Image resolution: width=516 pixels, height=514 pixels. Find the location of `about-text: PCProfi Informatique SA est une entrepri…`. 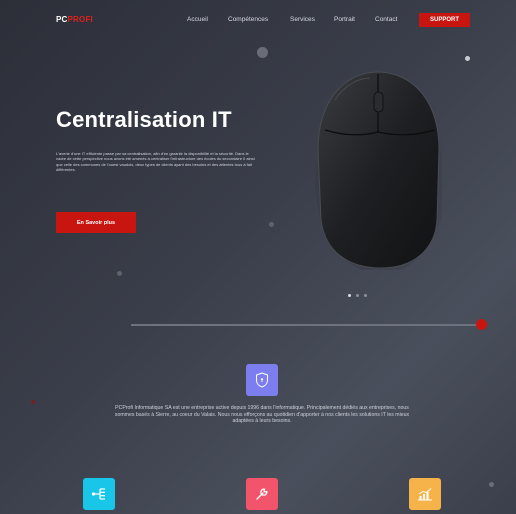

about-text: PCProfi Informatique SA est une entrepri… is located at coordinates (262, 415).